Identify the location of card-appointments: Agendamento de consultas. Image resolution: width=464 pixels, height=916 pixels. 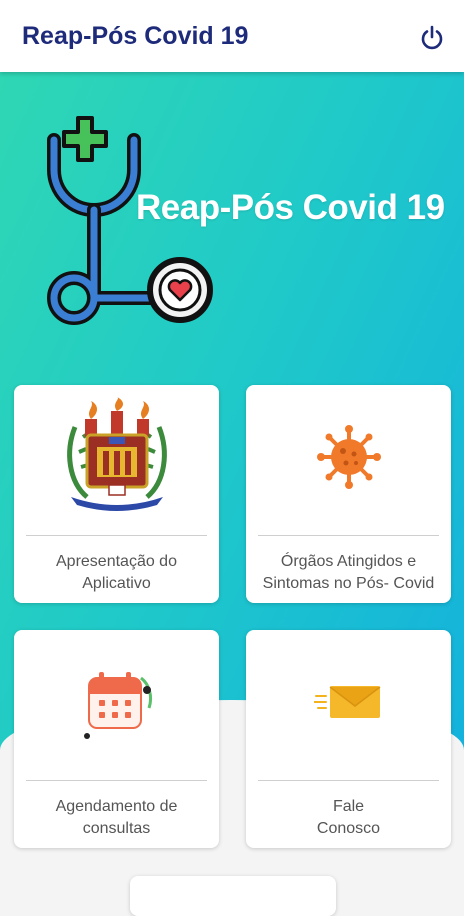
(116, 739).